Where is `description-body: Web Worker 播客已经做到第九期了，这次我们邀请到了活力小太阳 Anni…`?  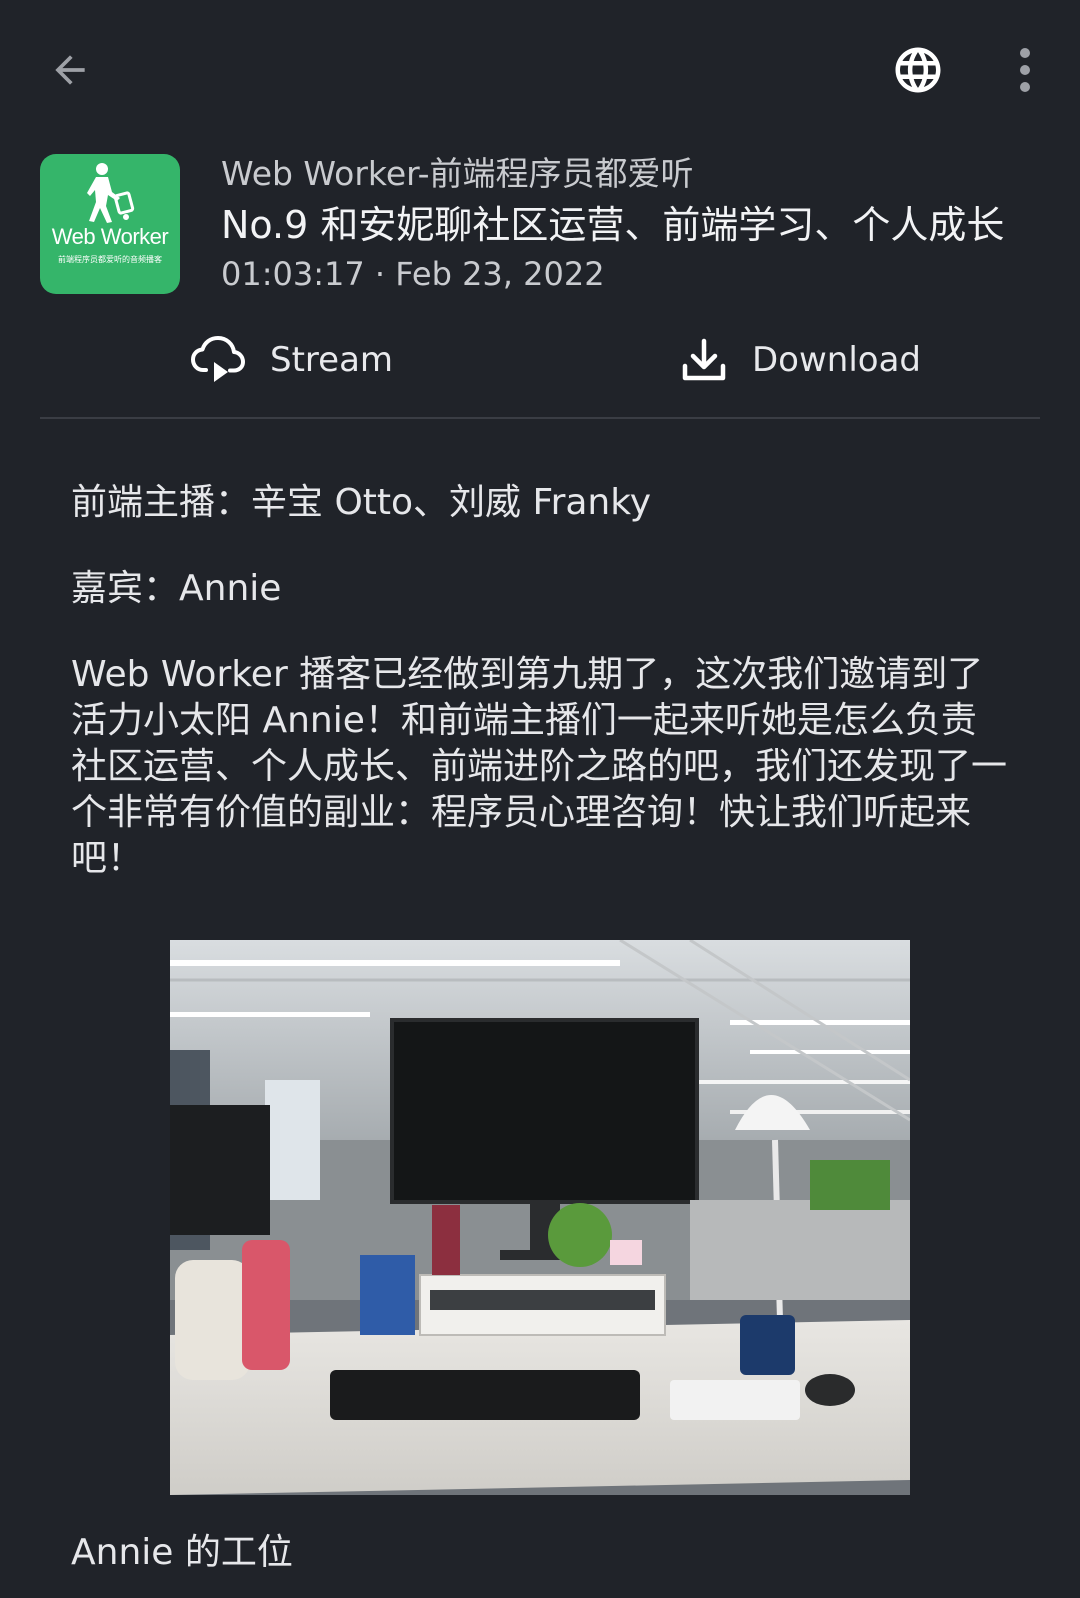 description-body: Web Worker 播客已经做到第九期了，这次我们邀请到了活力小太阳 Anni… is located at coordinates (539, 766).